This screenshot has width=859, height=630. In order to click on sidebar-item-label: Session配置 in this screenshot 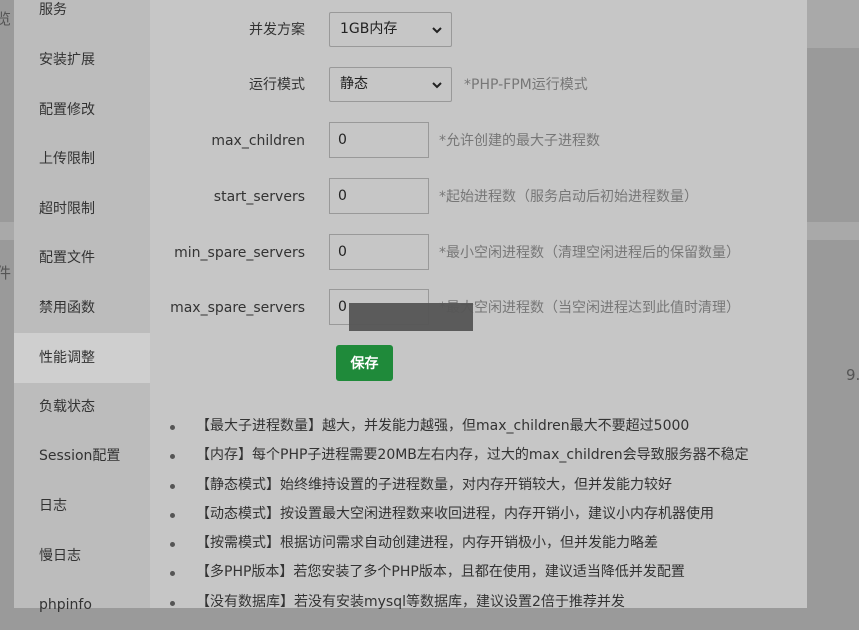, I will do `click(80, 456)`.